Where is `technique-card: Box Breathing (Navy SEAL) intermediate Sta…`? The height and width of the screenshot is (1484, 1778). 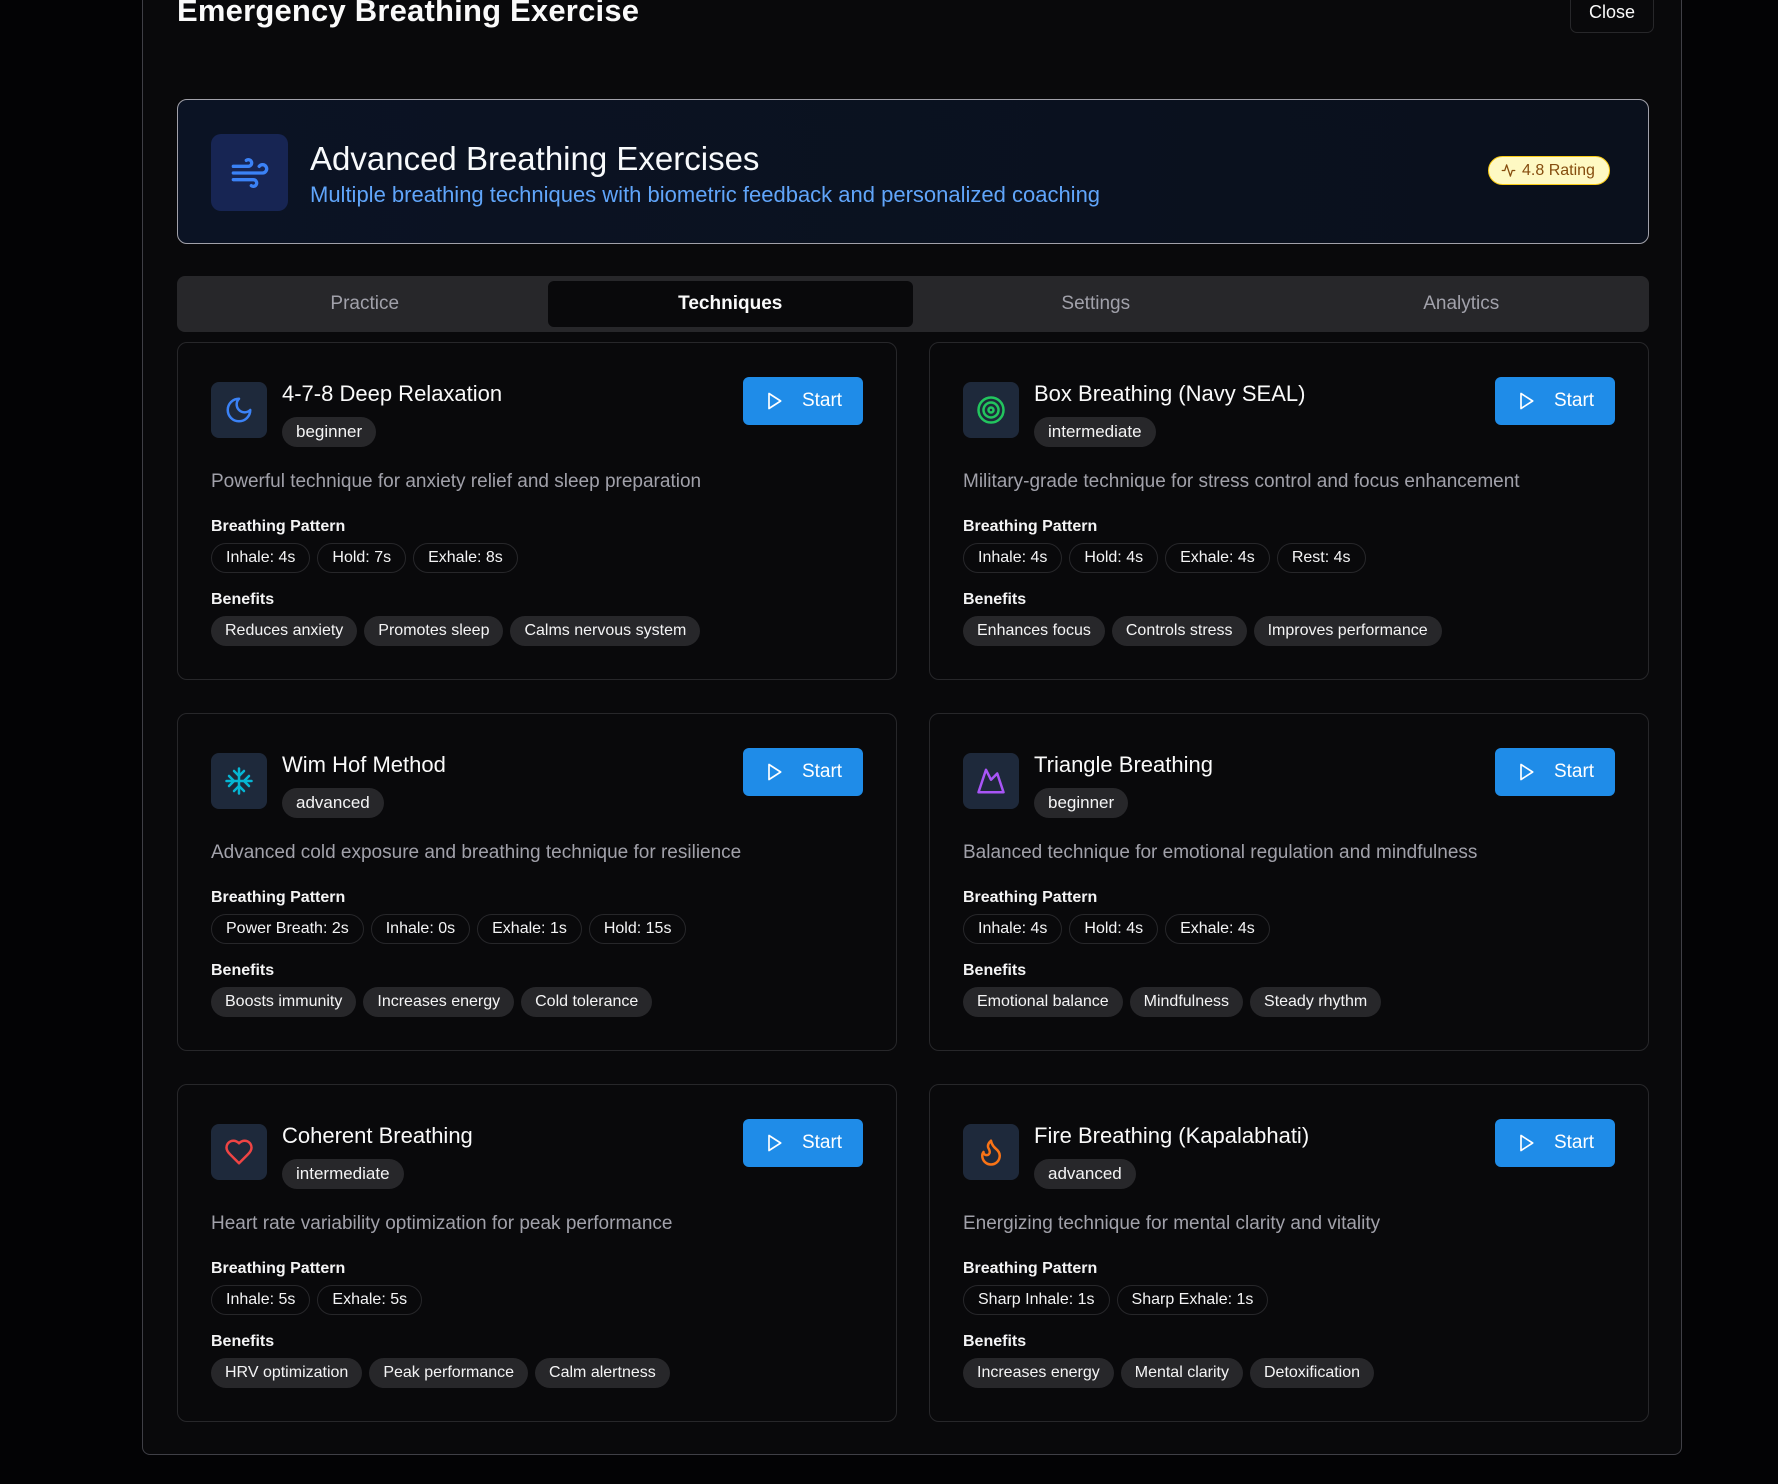
technique-card: Box Breathing (Navy SEAL) intermediate Sta… is located at coordinates (1289, 511).